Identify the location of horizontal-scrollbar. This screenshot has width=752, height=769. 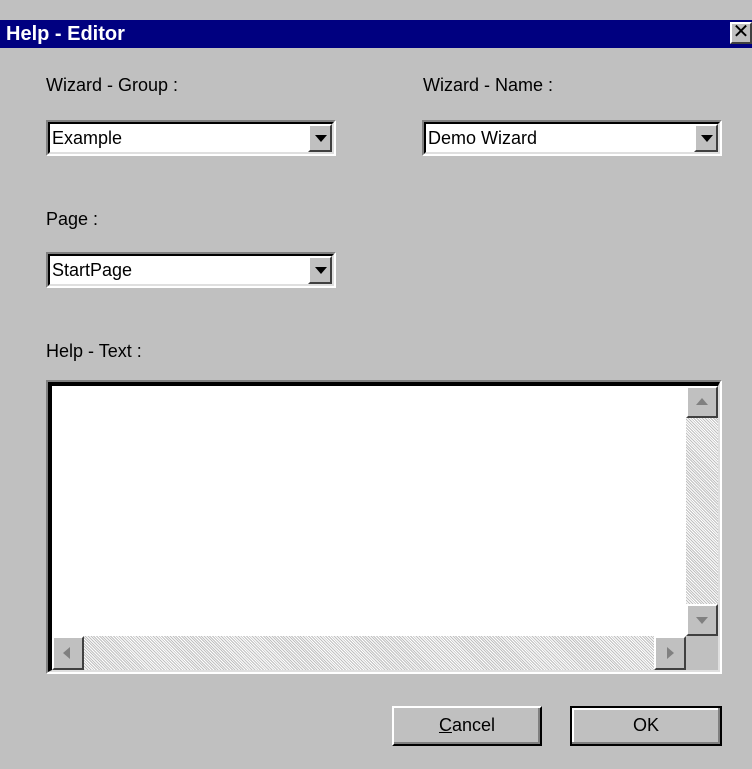
(369, 653).